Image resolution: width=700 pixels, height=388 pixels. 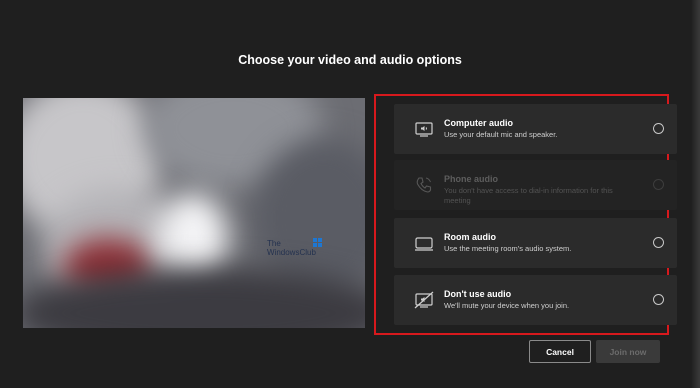 What do you see at coordinates (478, 294) in the screenshot?
I see `option-title: Don't use audio` at bounding box center [478, 294].